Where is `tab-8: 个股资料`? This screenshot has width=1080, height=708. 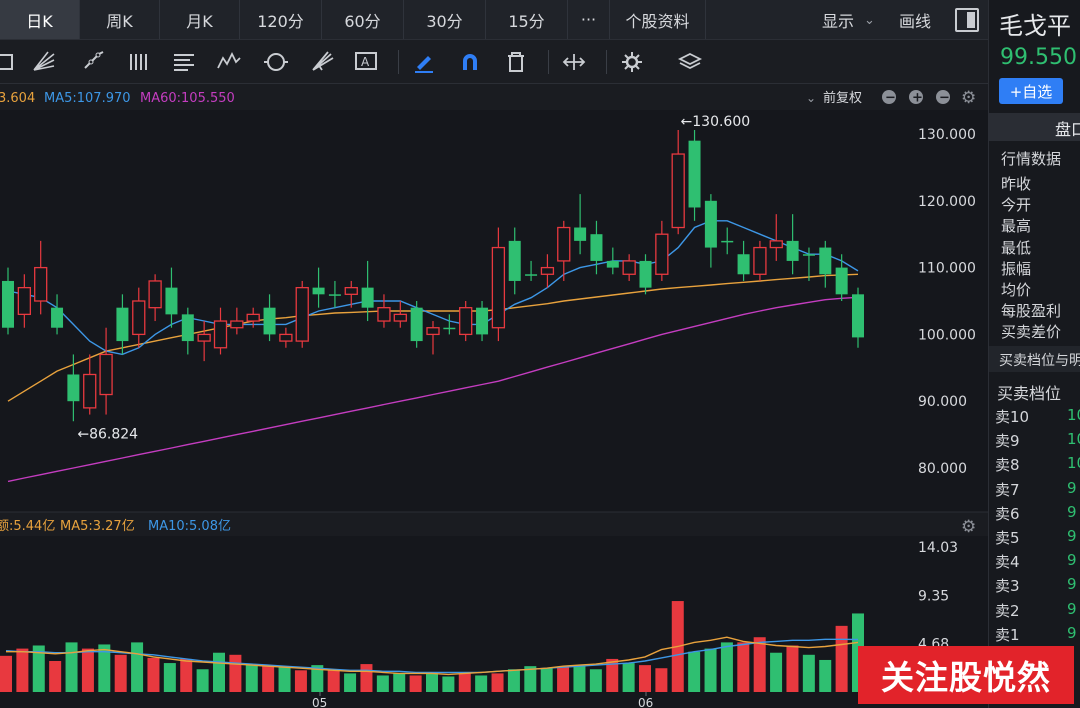 tab-8: 个股资料 is located at coordinates (658, 19).